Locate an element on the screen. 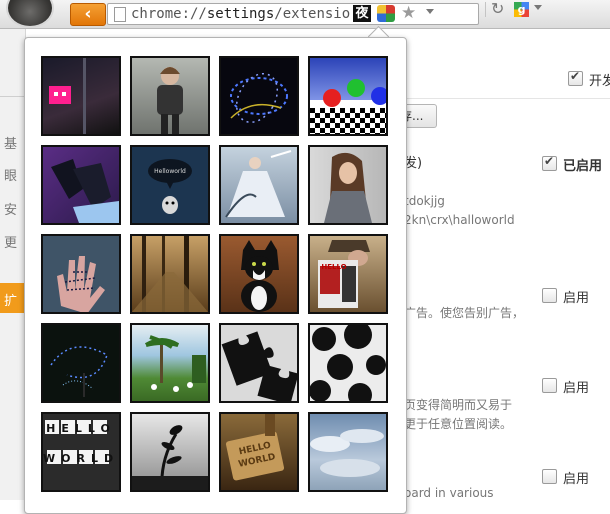 This screenshot has height=514, width=610. extension-enabled-checkbox is located at coordinates (549, 162).